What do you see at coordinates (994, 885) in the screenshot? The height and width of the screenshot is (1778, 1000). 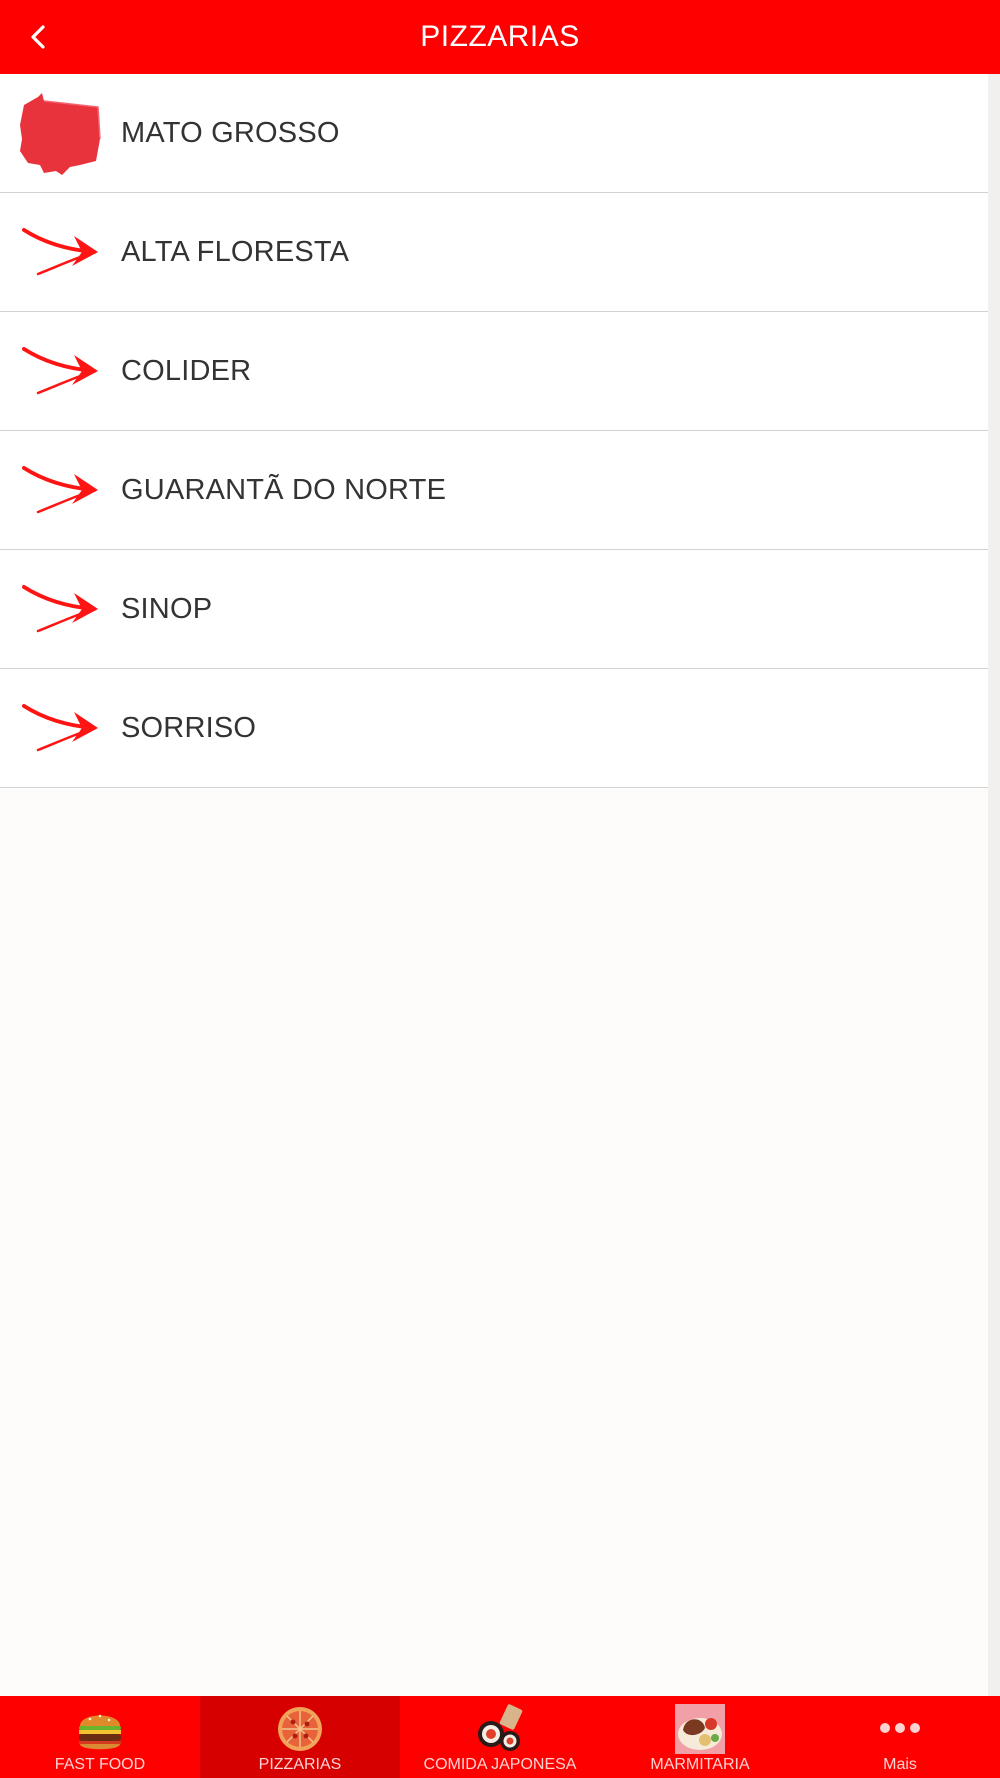 I see `scrollbar-track` at bounding box center [994, 885].